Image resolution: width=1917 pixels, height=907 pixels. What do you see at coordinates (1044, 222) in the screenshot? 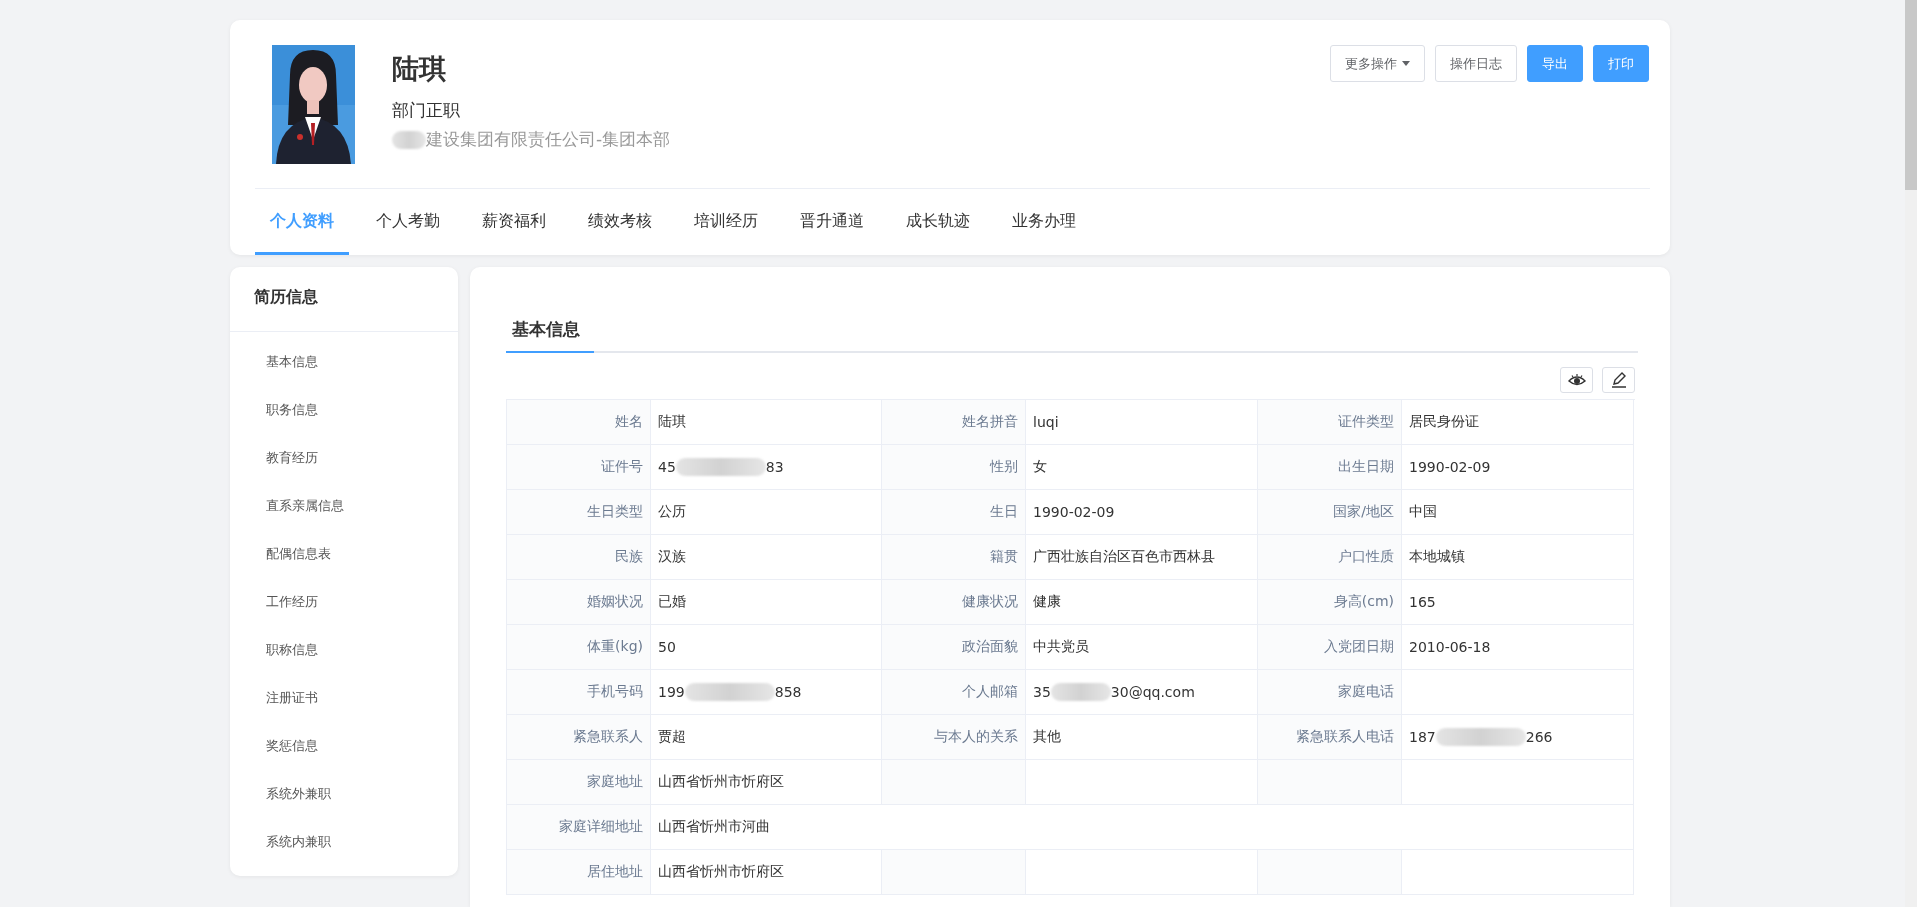
I see `tab: 业务办理` at bounding box center [1044, 222].